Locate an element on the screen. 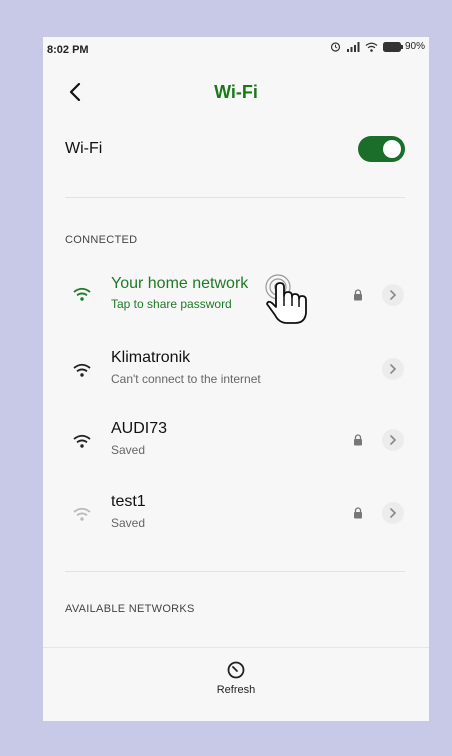 The image size is (452, 756). status-icons: 90% is located at coordinates (377, 46).